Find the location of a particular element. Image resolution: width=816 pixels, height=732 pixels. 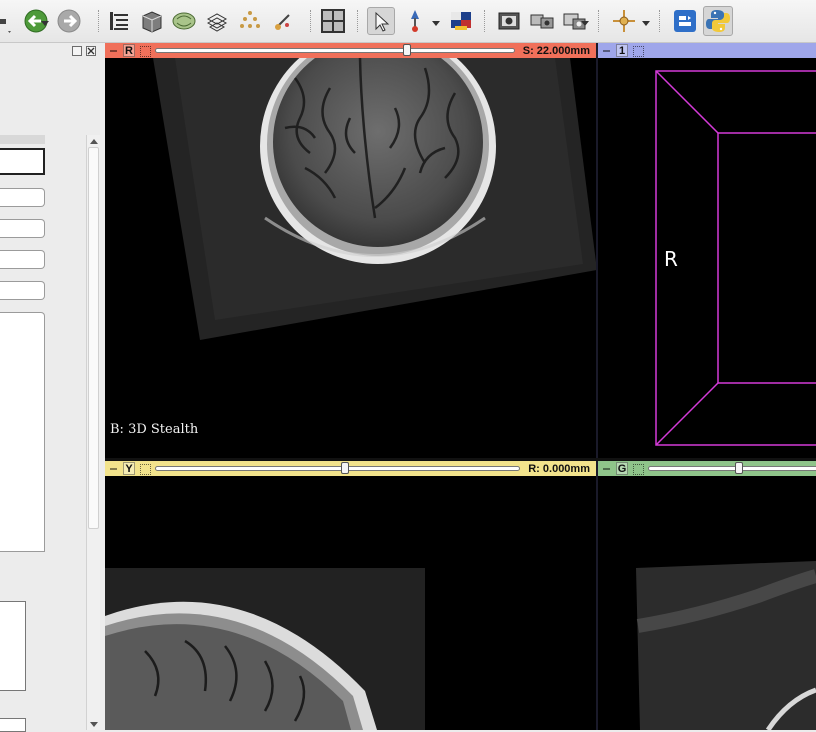

yellow-slice-controller: Y R: 0.000mm is located at coordinates (350, 468).